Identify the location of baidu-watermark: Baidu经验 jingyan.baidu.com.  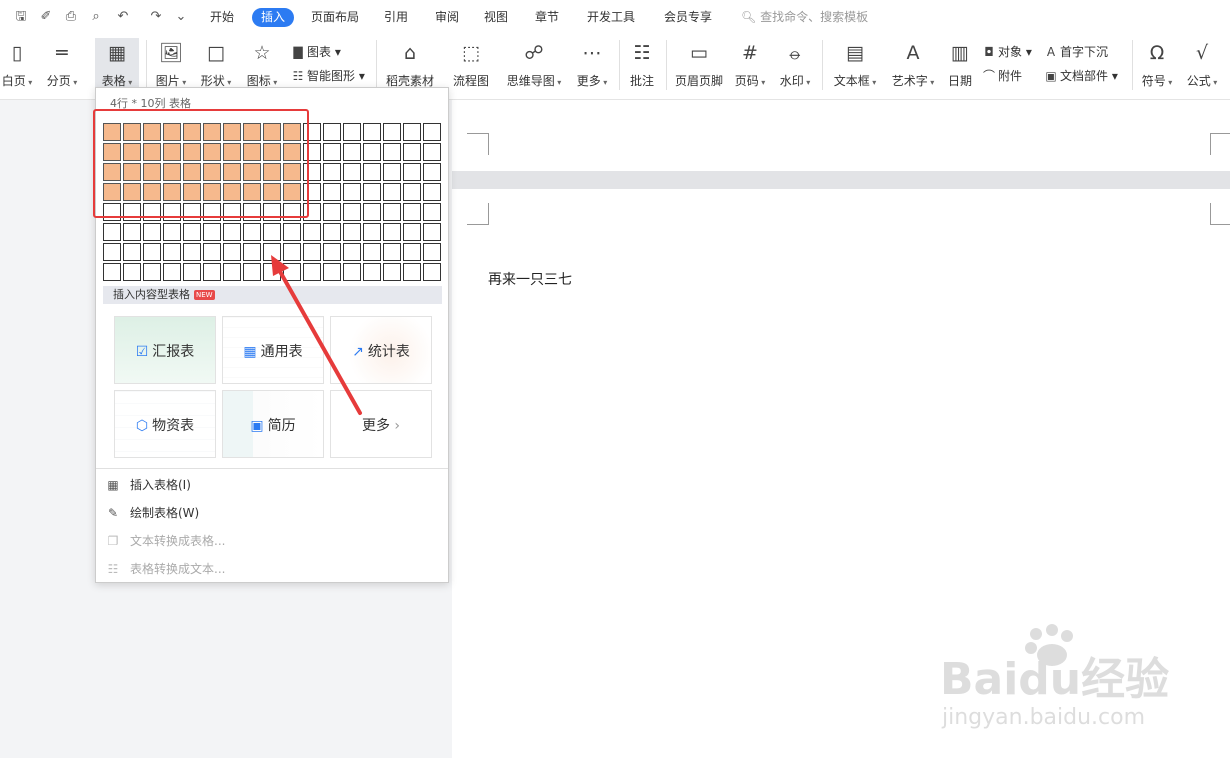
(1054, 677).